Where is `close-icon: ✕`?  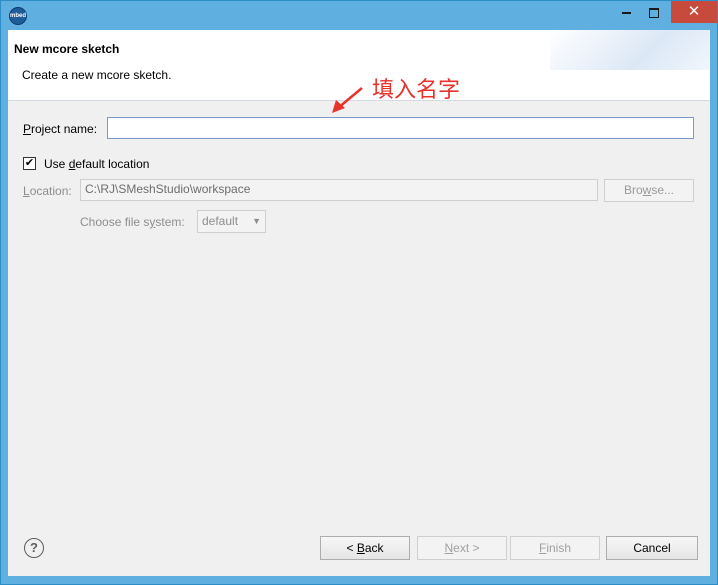
close-icon: ✕ is located at coordinates (694, 11).